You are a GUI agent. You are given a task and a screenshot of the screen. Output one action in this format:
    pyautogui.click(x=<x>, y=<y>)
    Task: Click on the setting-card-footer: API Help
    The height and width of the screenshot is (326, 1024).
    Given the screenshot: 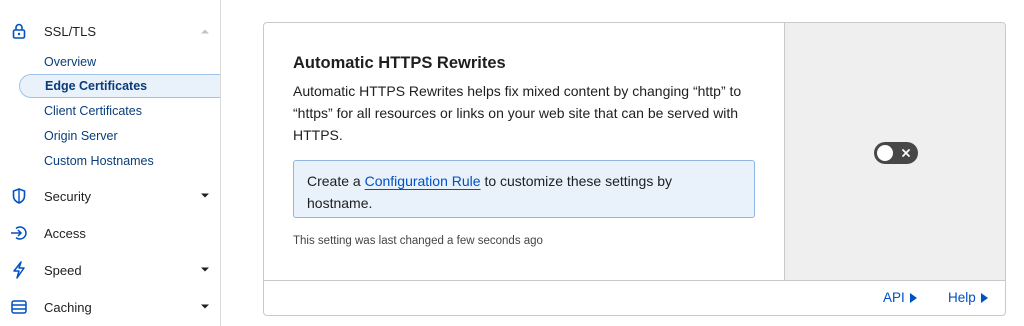 What is the action you would take?
    pyautogui.click(x=634, y=297)
    